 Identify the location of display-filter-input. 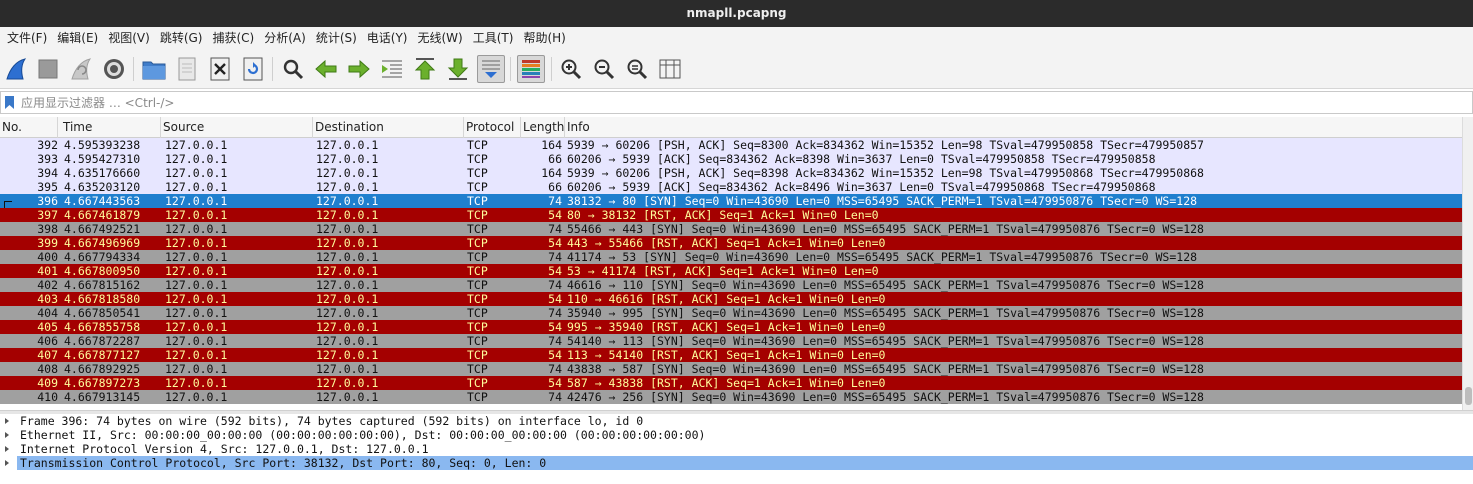
(743, 102).